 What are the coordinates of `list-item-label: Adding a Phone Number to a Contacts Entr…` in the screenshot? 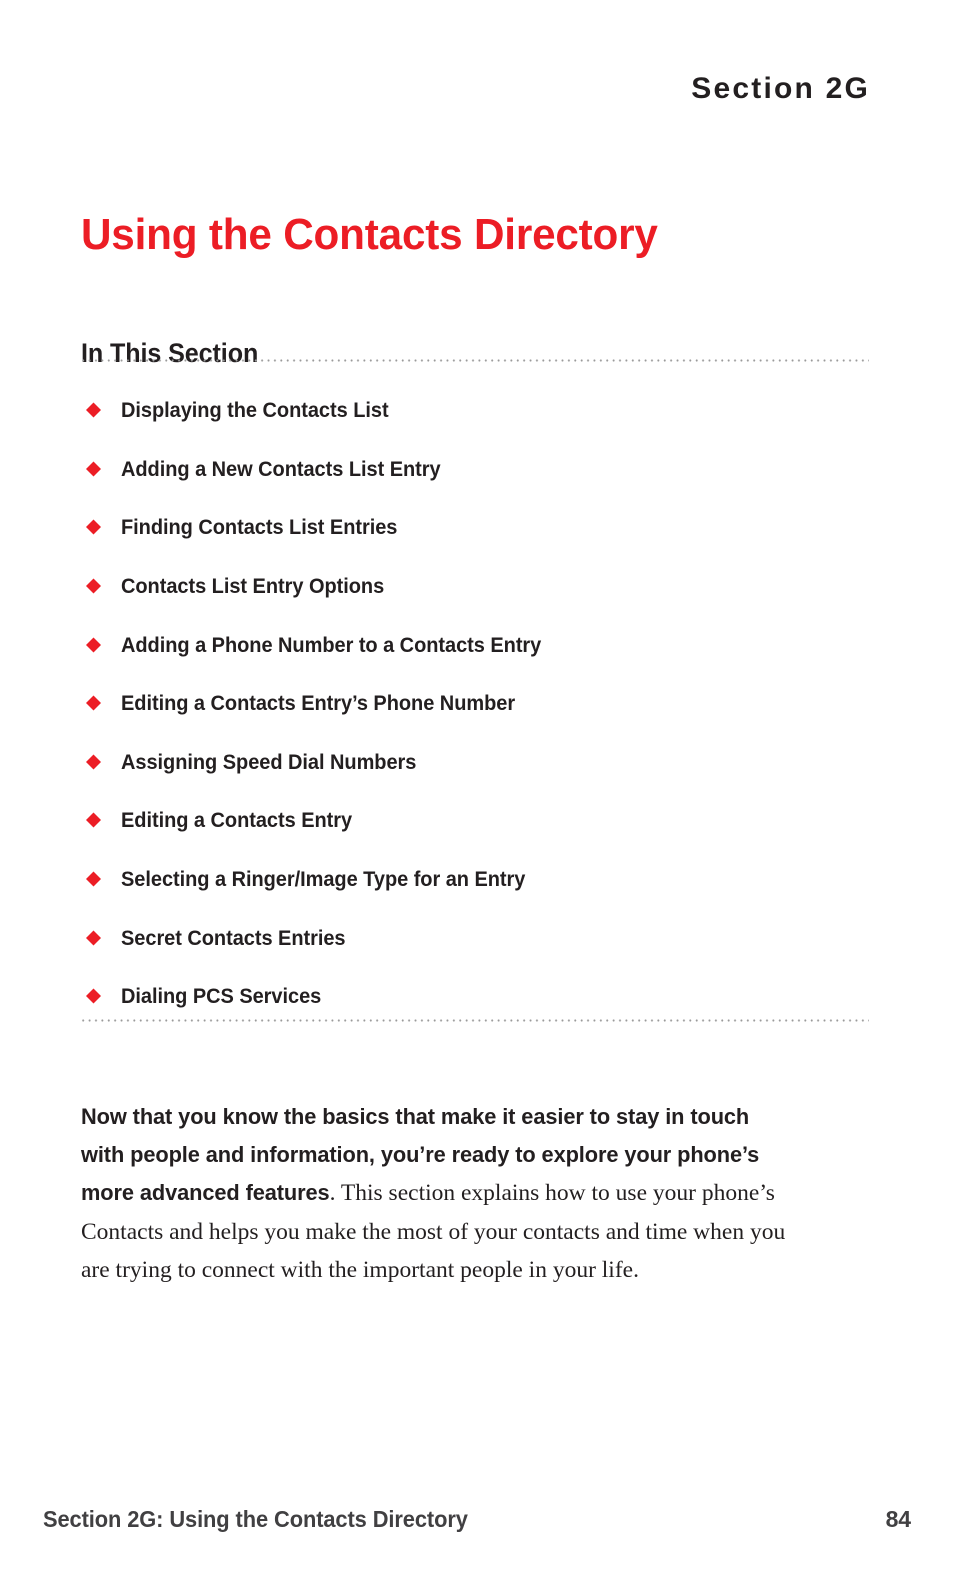 It's located at (331, 644).